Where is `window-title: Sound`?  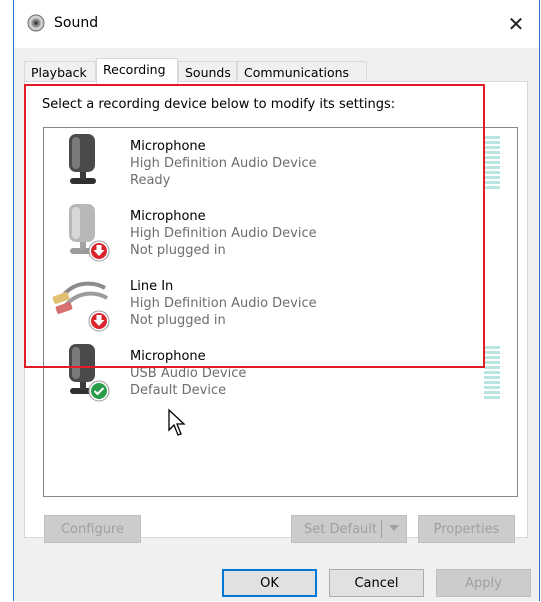 window-title: Sound is located at coordinates (76, 23).